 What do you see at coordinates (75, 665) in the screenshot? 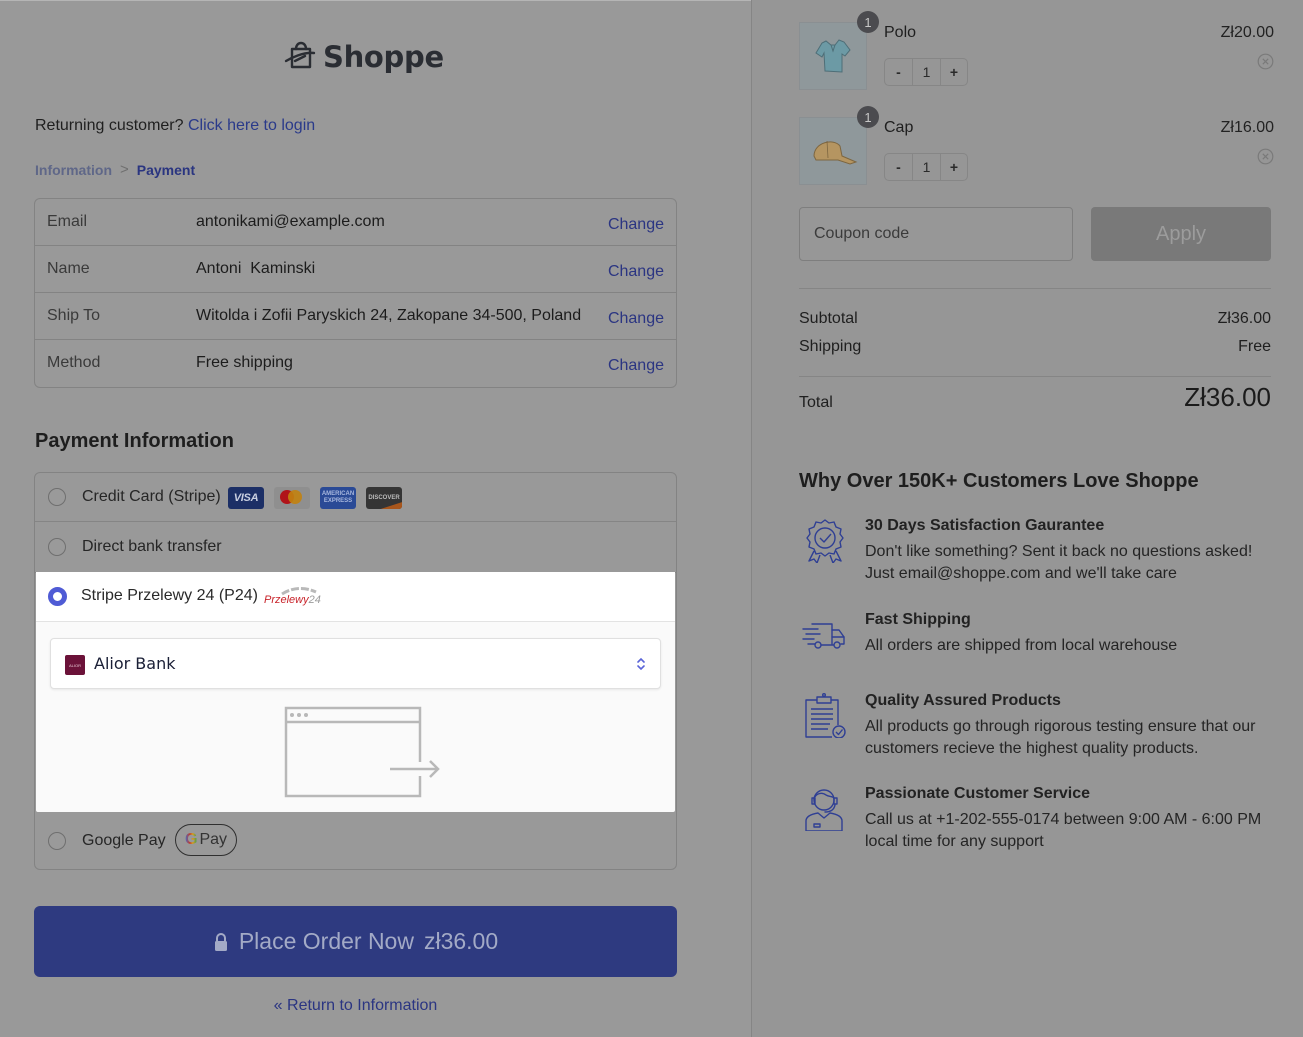
I see `alior-bank-logo-icon: ALIOR` at bounding box center [75, 665].